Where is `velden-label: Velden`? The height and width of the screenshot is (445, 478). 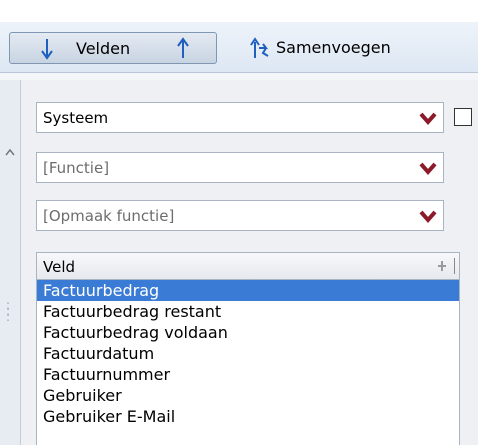 velden-label: Velden is located at coordinates (103, 48).